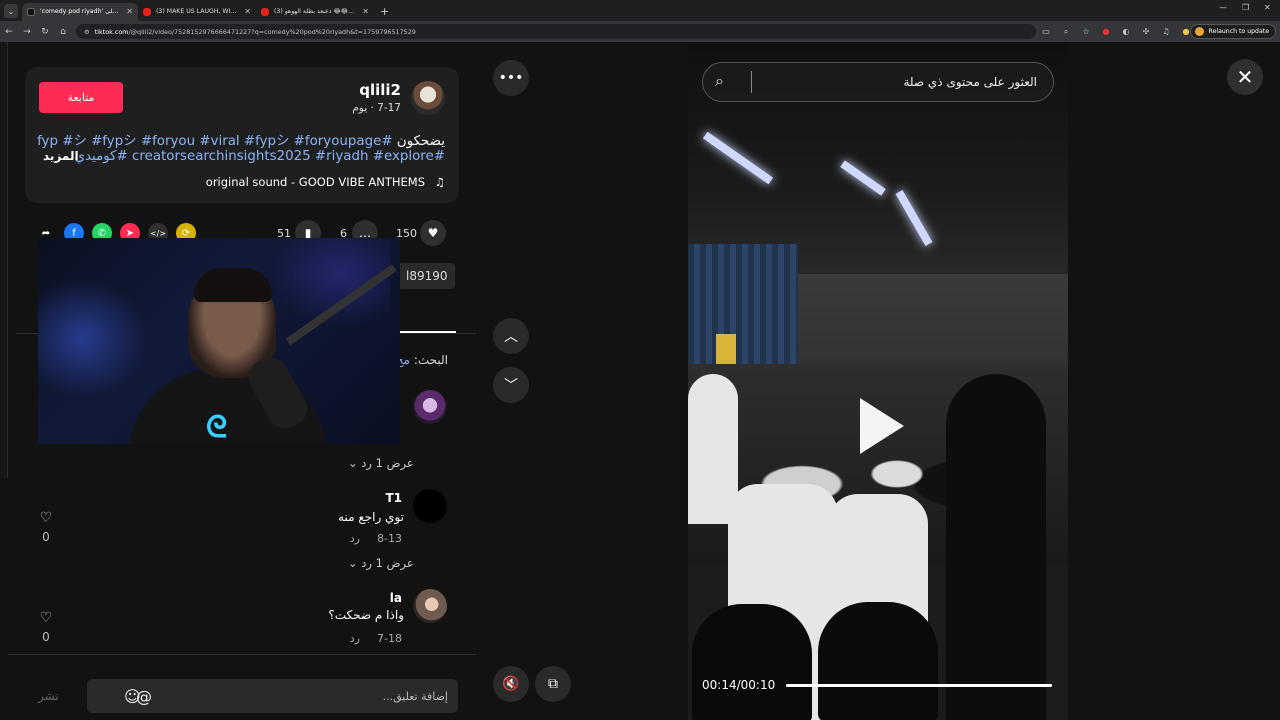 The image size is (1280, 720). I want to click on comment-date: 8-13, so click(389, 538).